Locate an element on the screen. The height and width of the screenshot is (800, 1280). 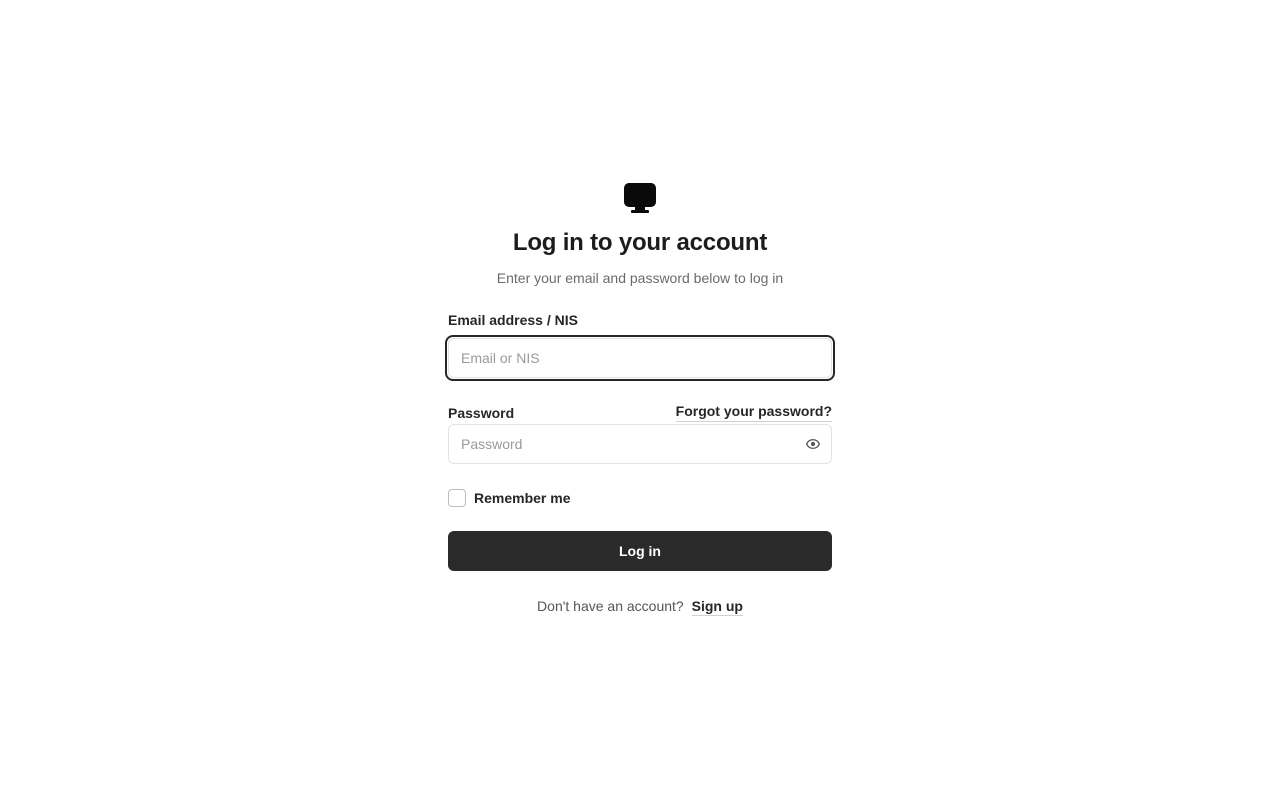
password-field-wrapper is located at coordinates (640, 444).